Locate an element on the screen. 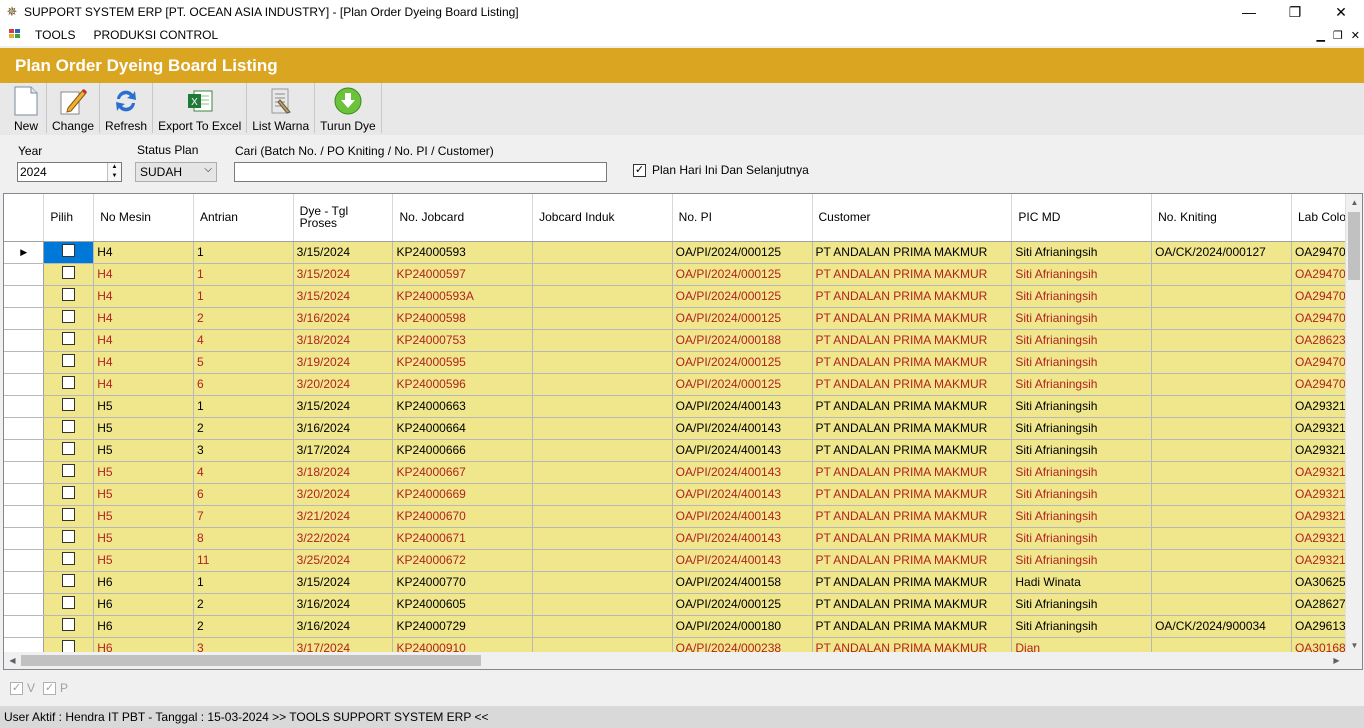 The width and height of the screenshot is (1364, 728). cell-no-jobcard: KP24000593A is located at coordinates (463, 296).